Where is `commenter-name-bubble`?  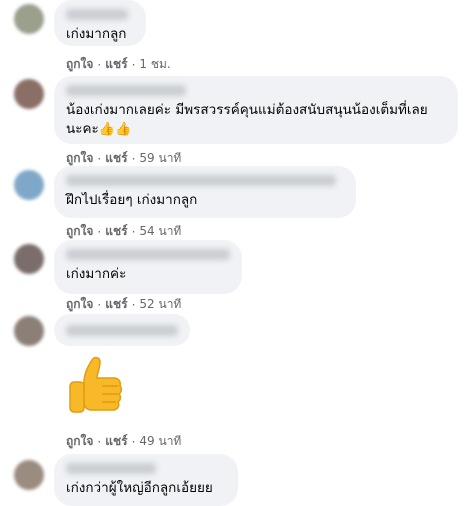 commenter-name-bubble is located at coordinates (122, 330).